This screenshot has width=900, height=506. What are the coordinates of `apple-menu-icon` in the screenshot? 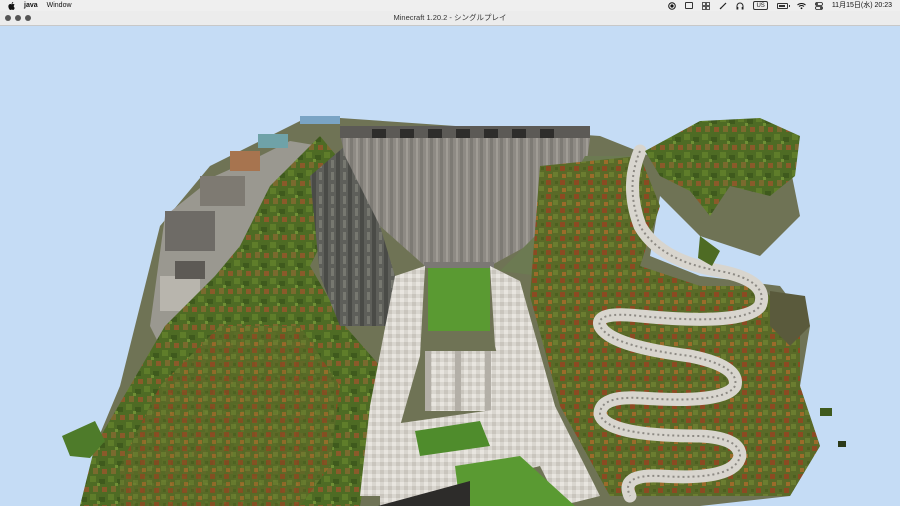 It's located at (11, 5).